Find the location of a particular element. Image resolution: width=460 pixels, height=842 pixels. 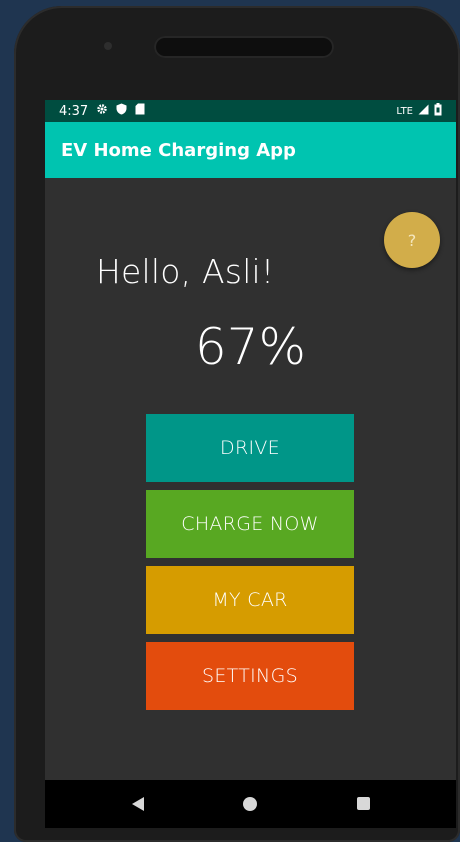

settings-gear-icon is located at coordinates (102, 111).